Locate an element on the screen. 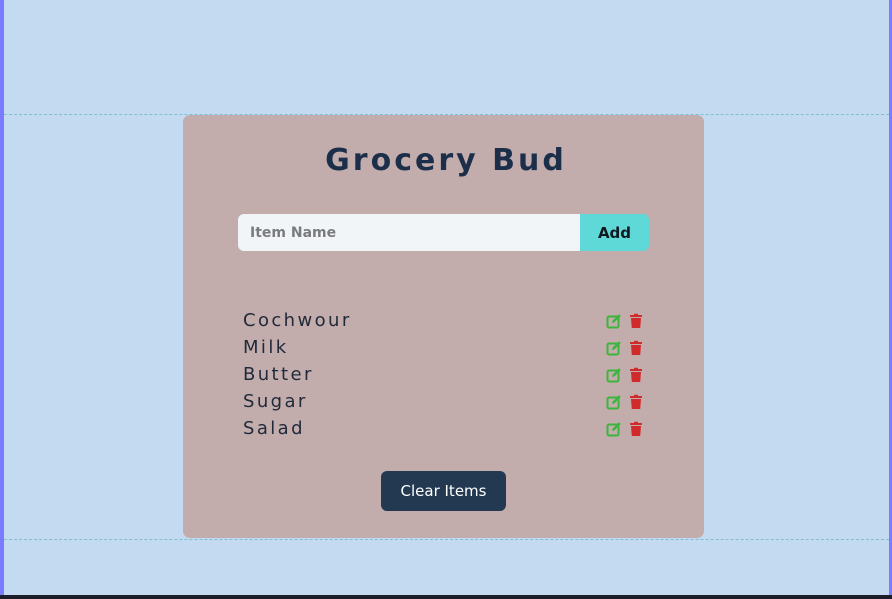  list-item: Cochwour is located at coordinates (443, 320).